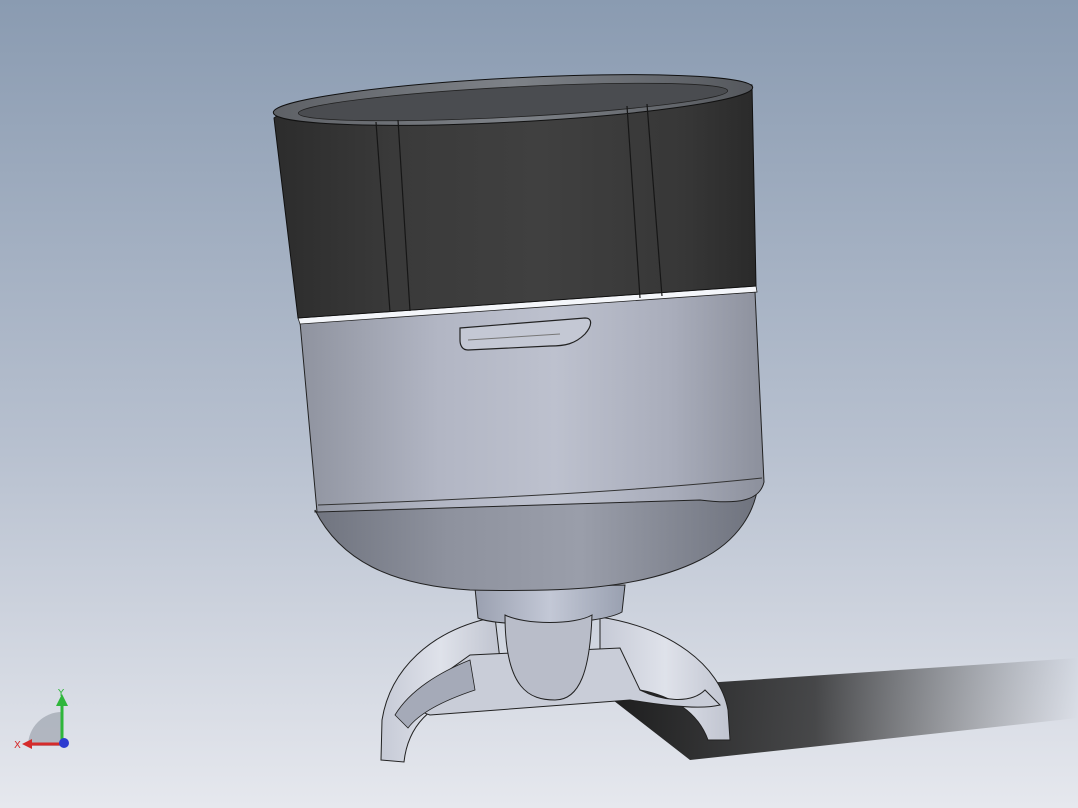  Describe the element at coordinates (45, 729) in the screenshot. I see `triad-quadrant` at that location.